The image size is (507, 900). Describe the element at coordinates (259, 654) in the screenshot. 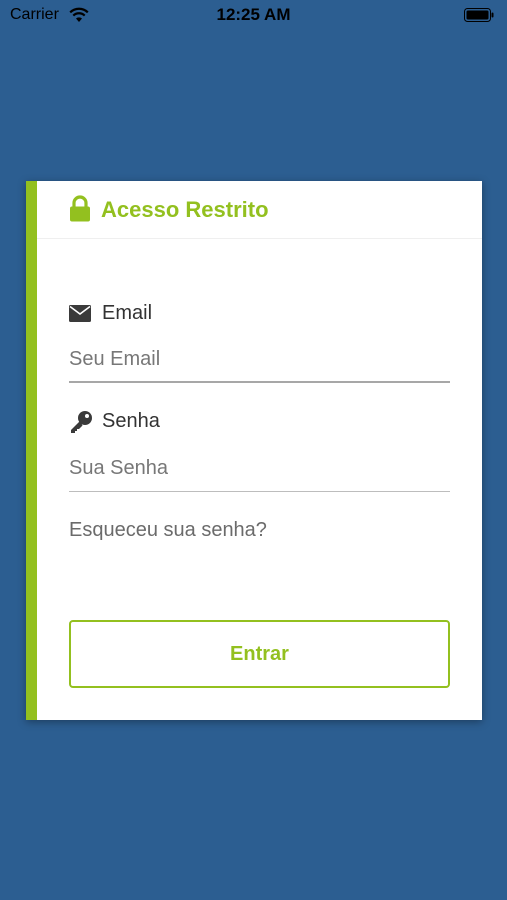

I see `login-button: Entrar` at that location.